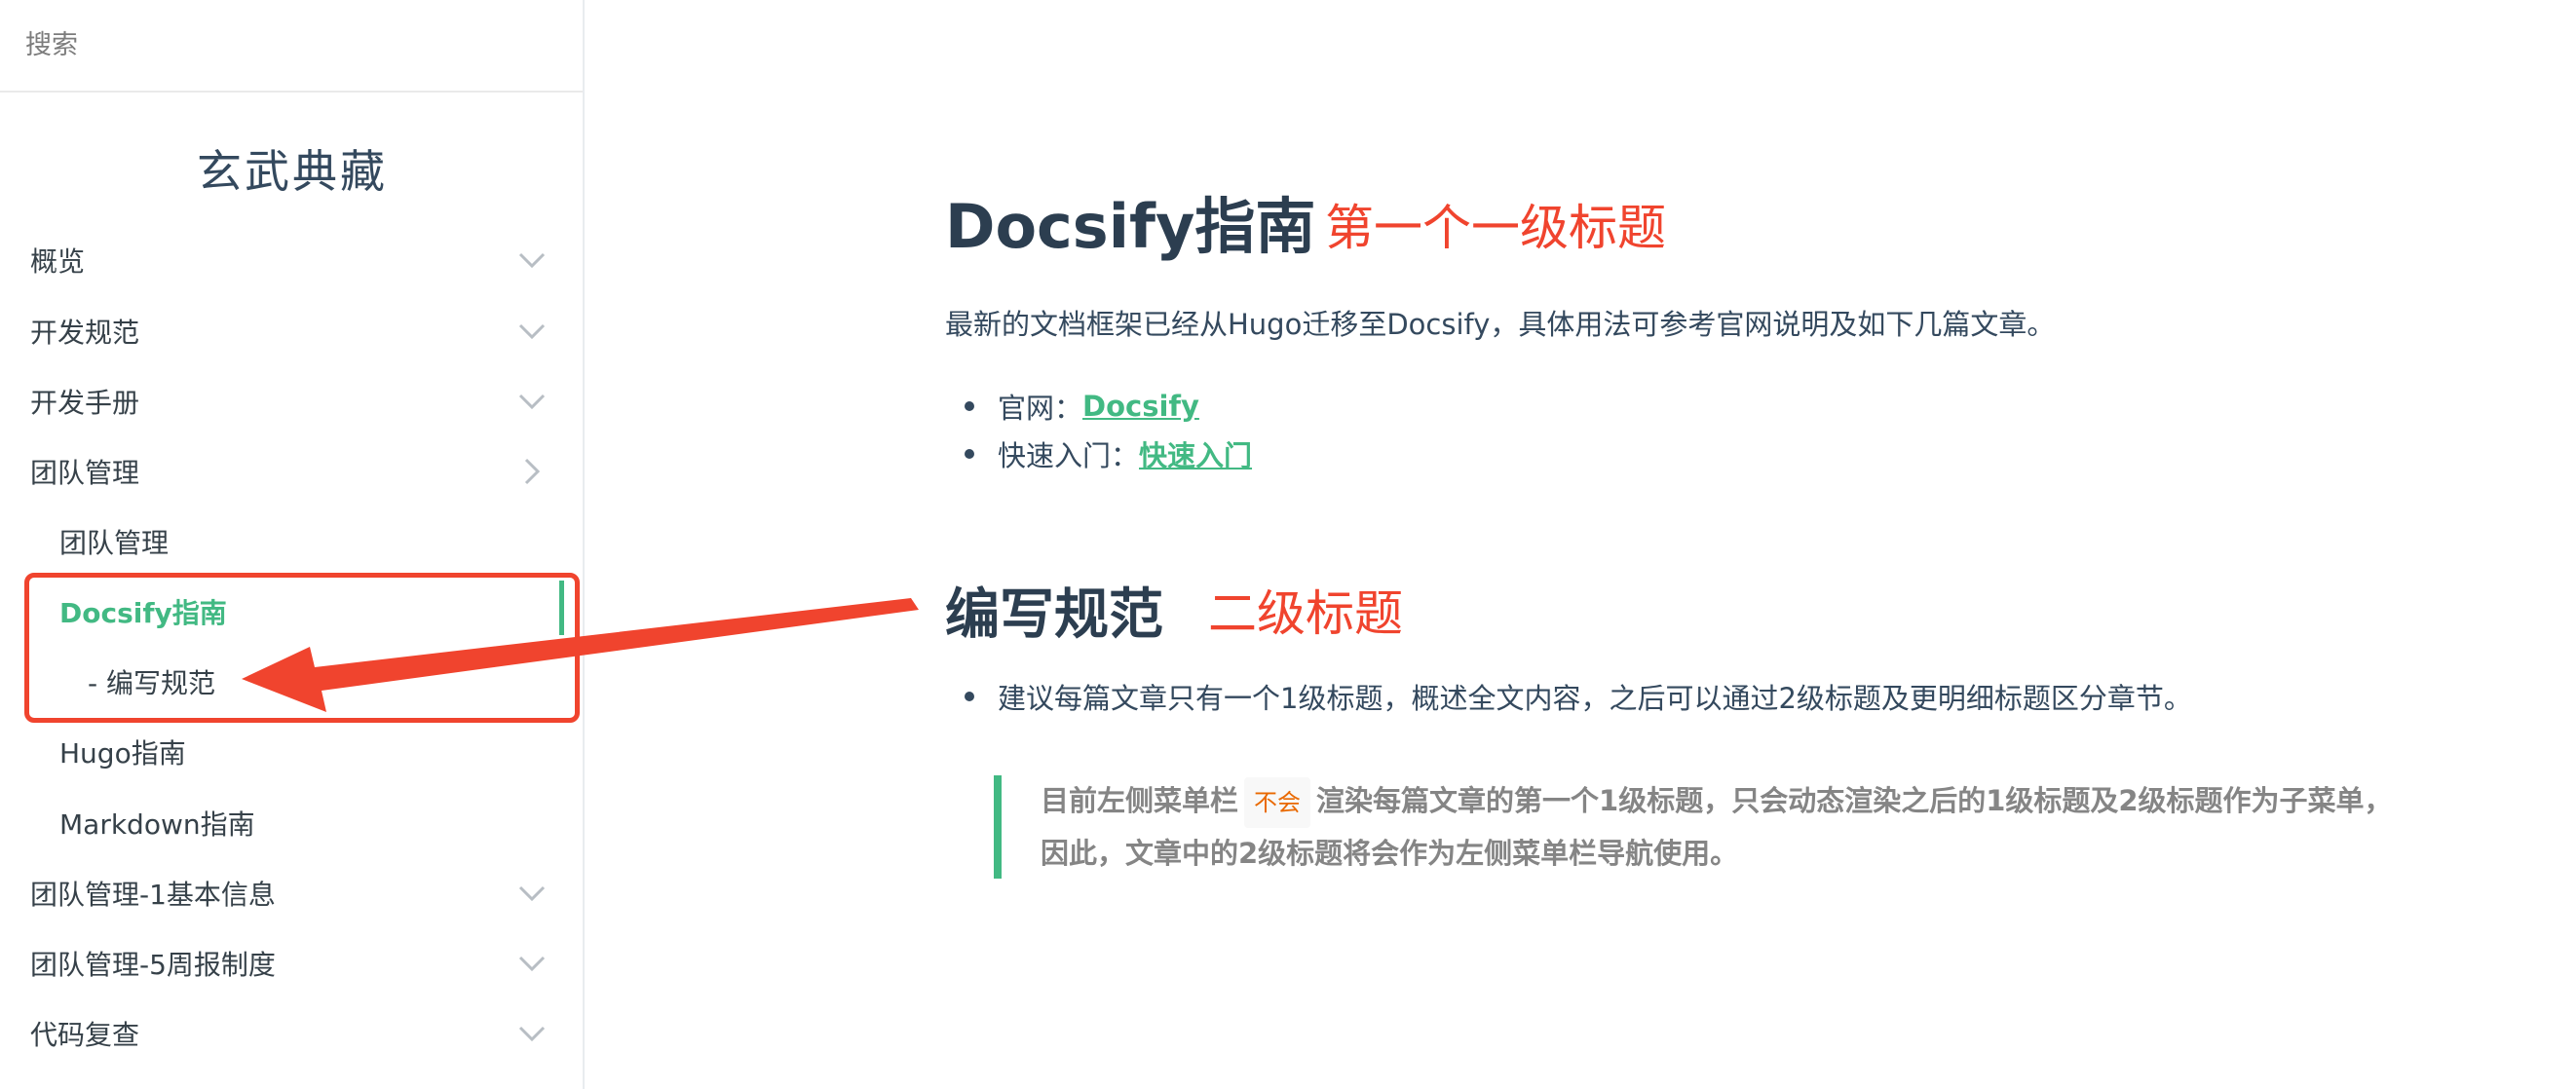 The image size is (2576, 1089). What do you see at coordinates (85, 403) in the screenshot?
I see `sidebar-item-label: 开发手册` at bounding box center [85, 403].